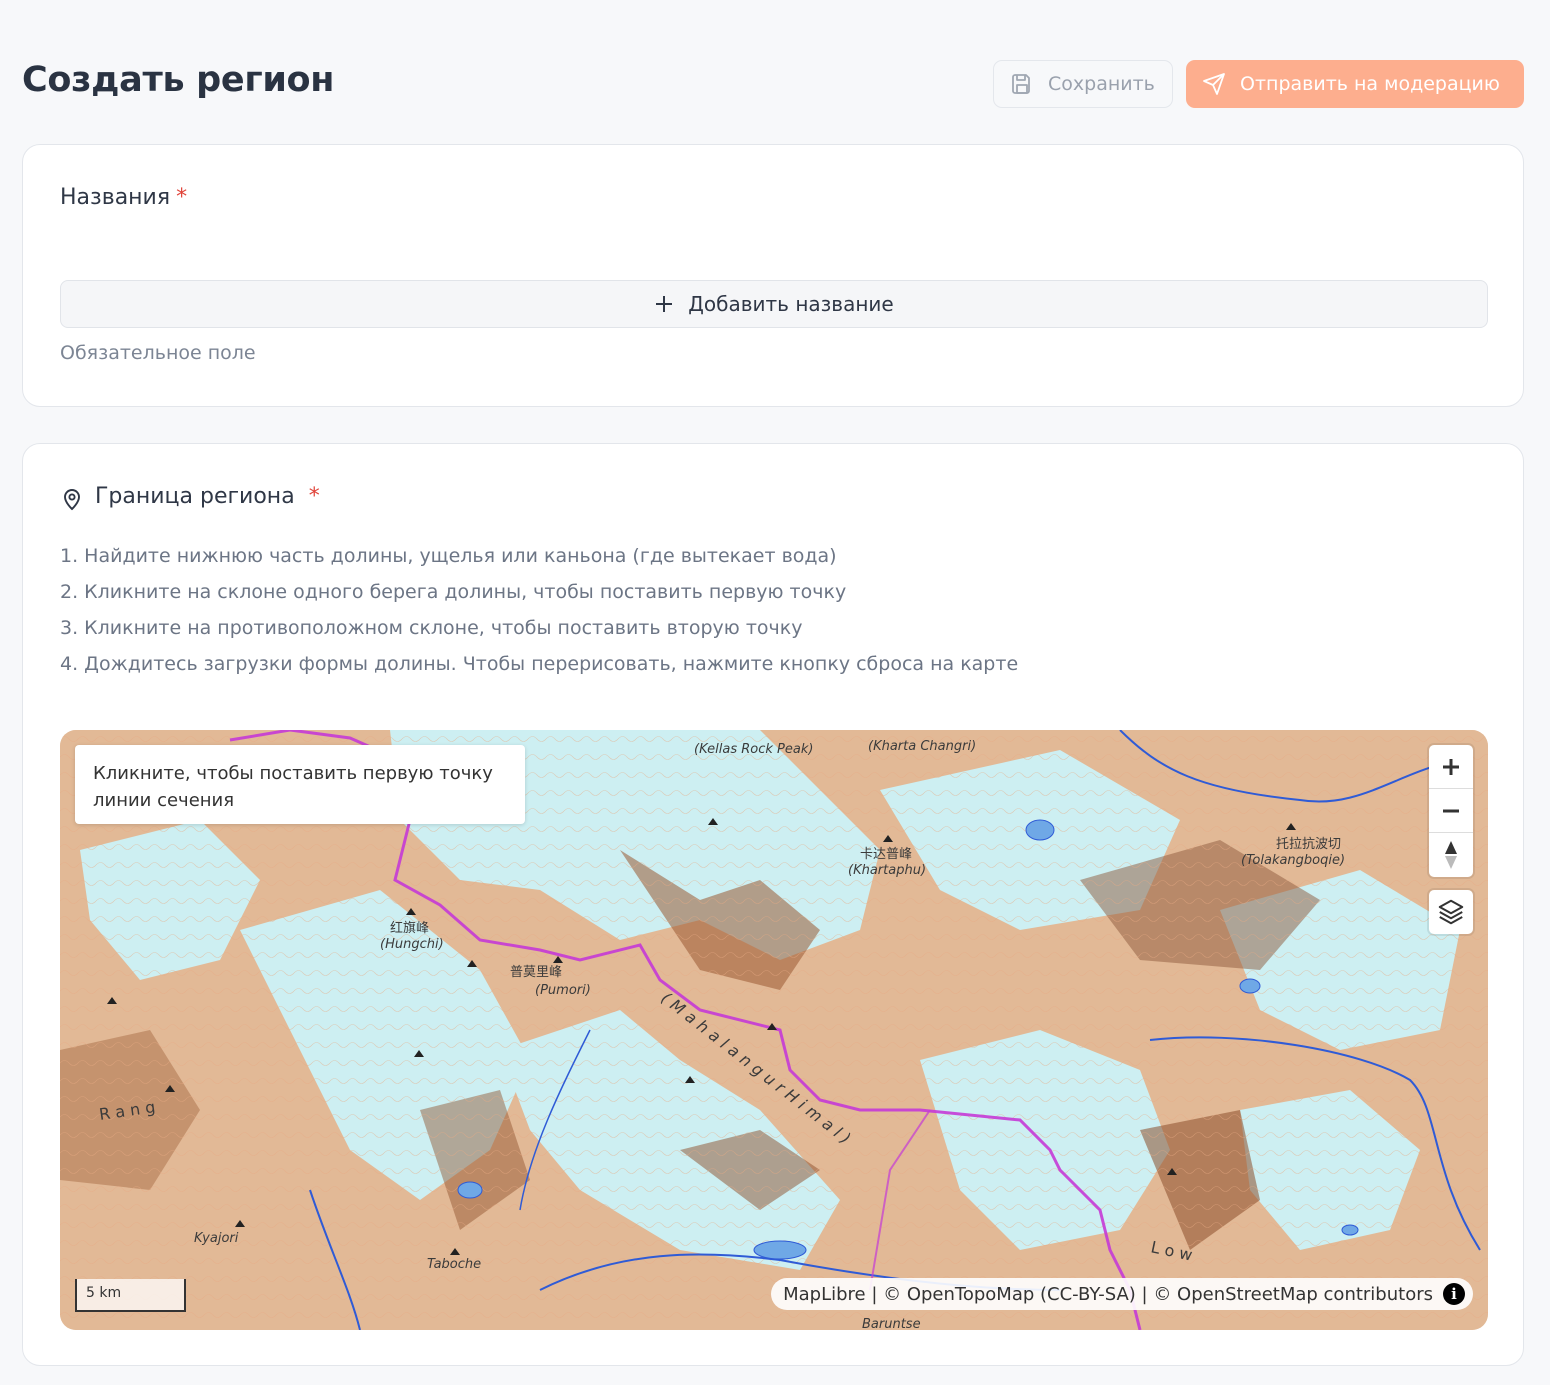 The width and height of the screenshot is (1550, 1385). I want to click on zoom-in-button, so click(1451, 767).